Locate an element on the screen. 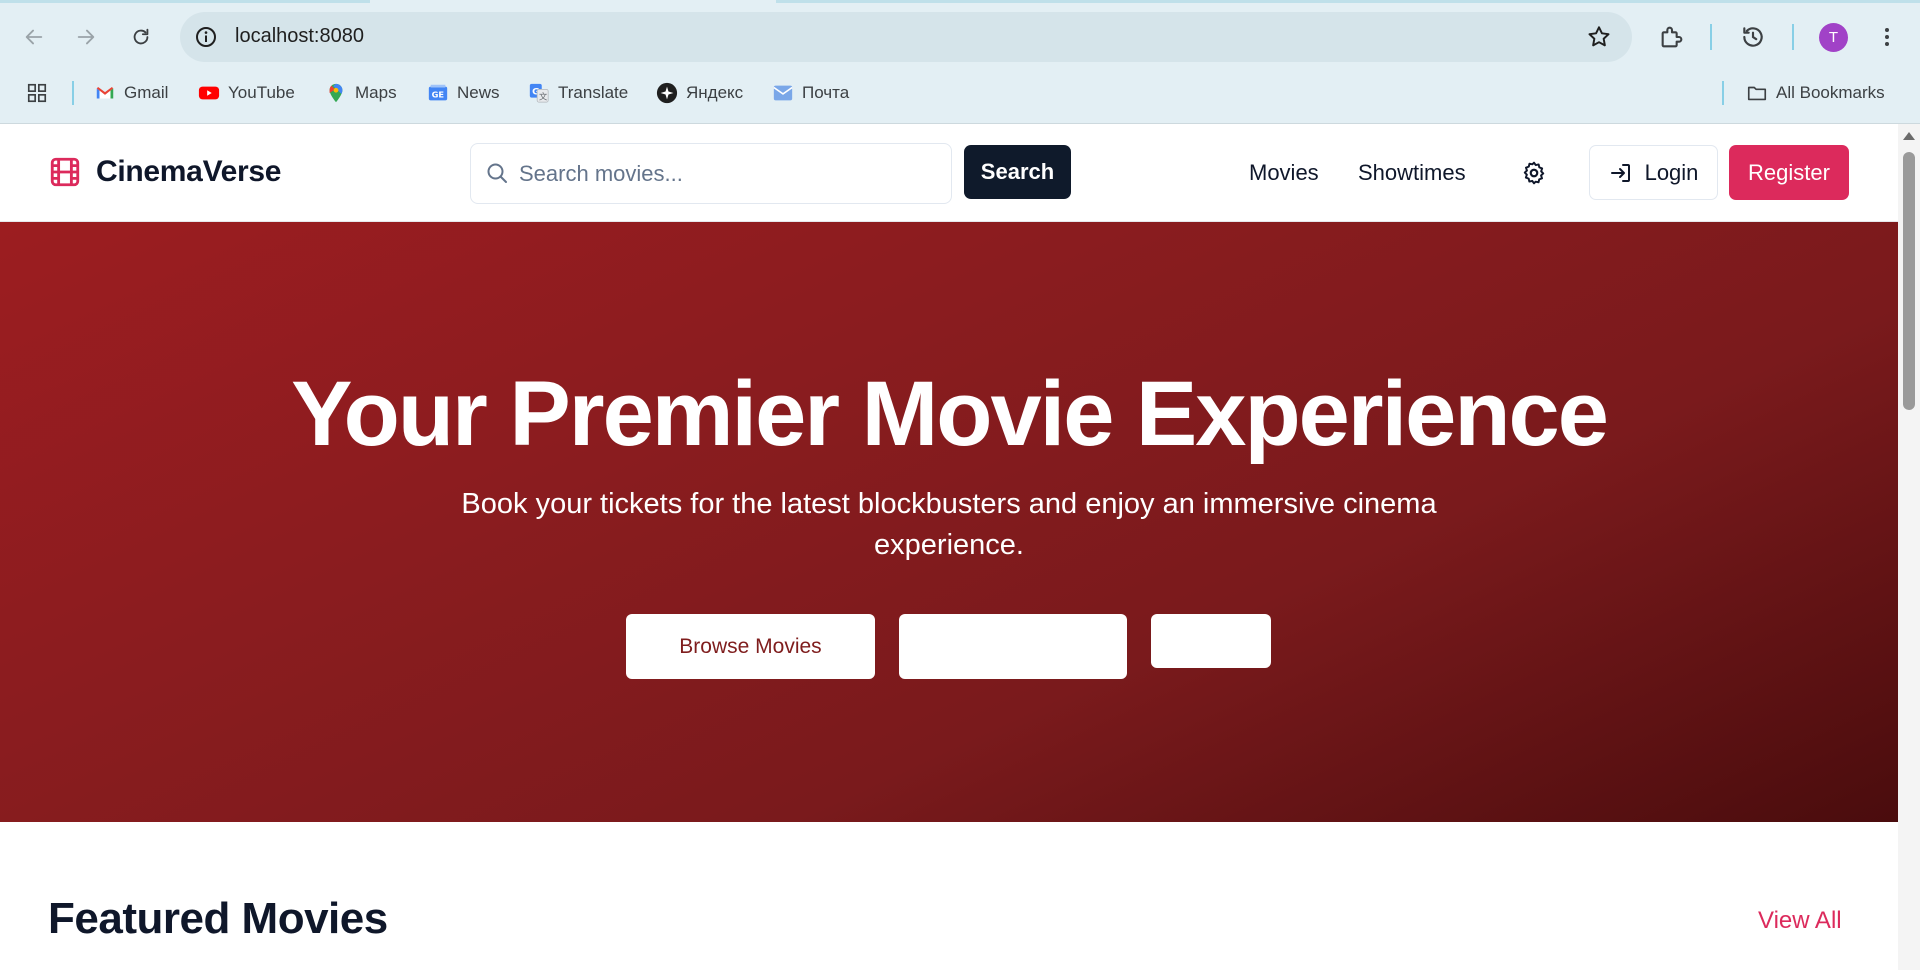 Image resolution: width=1920 pixels, height=970 pixels. search-button: Search is located at coordinates (1017, 172).